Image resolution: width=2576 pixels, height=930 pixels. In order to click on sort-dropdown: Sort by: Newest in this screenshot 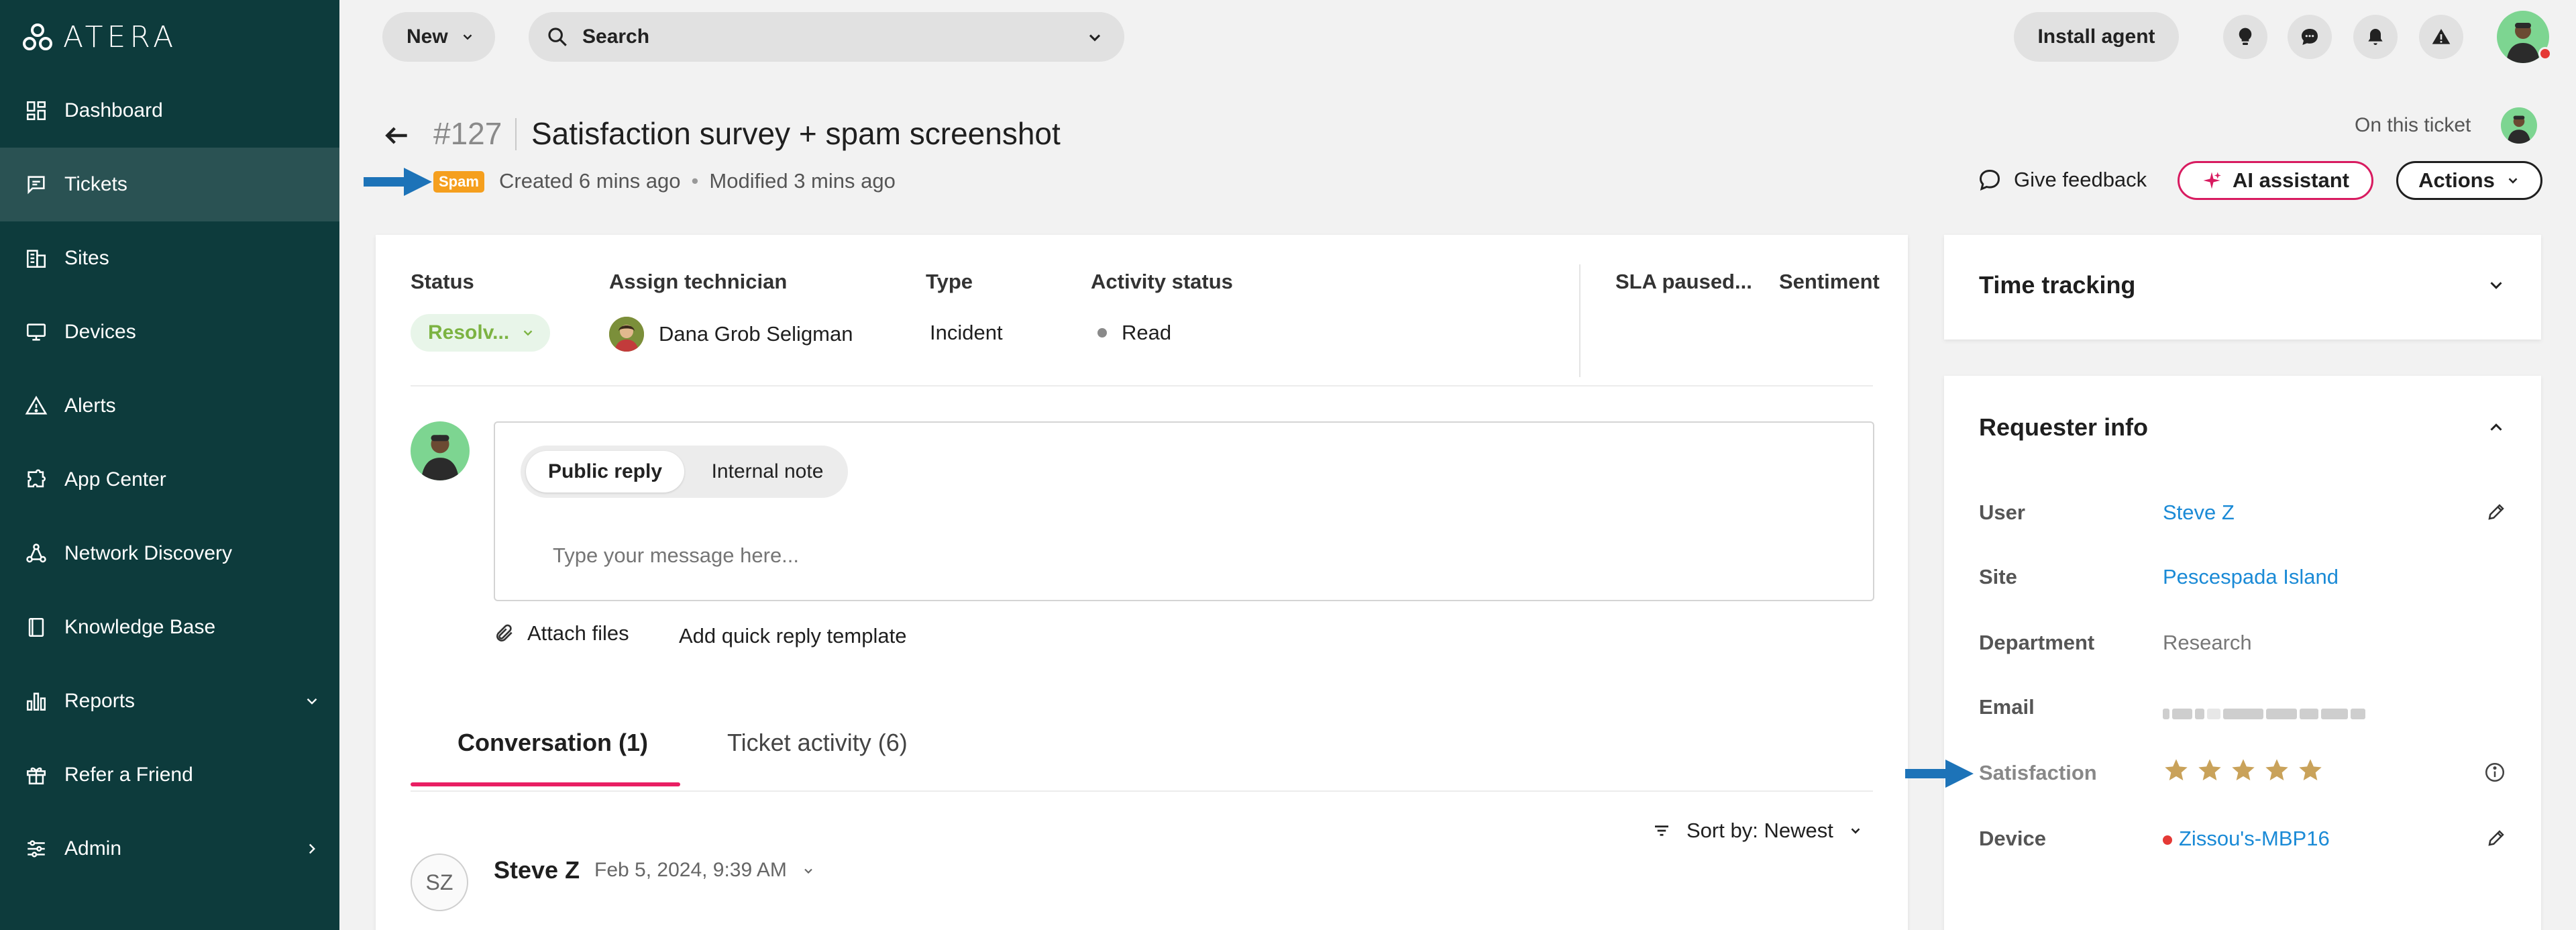, I will do `click(1757, 831)`.